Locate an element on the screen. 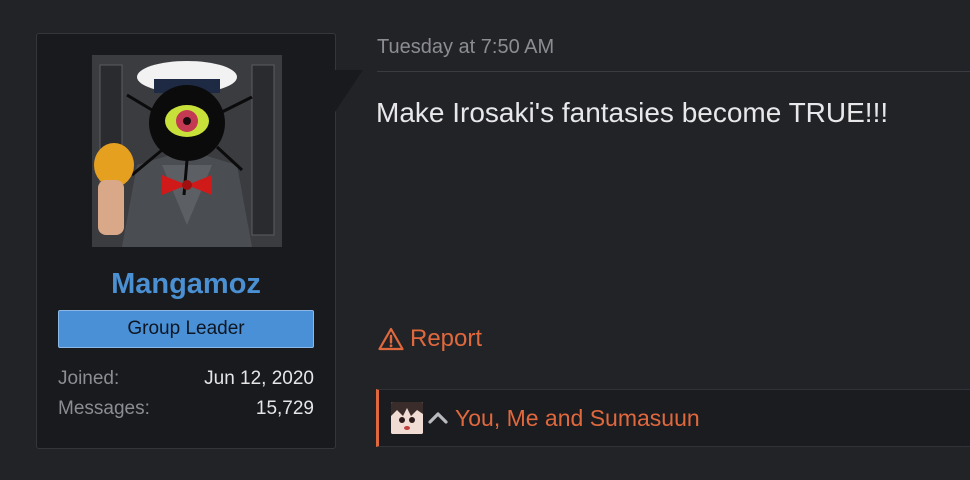  card-arrow is located at coordinates (349, 91).